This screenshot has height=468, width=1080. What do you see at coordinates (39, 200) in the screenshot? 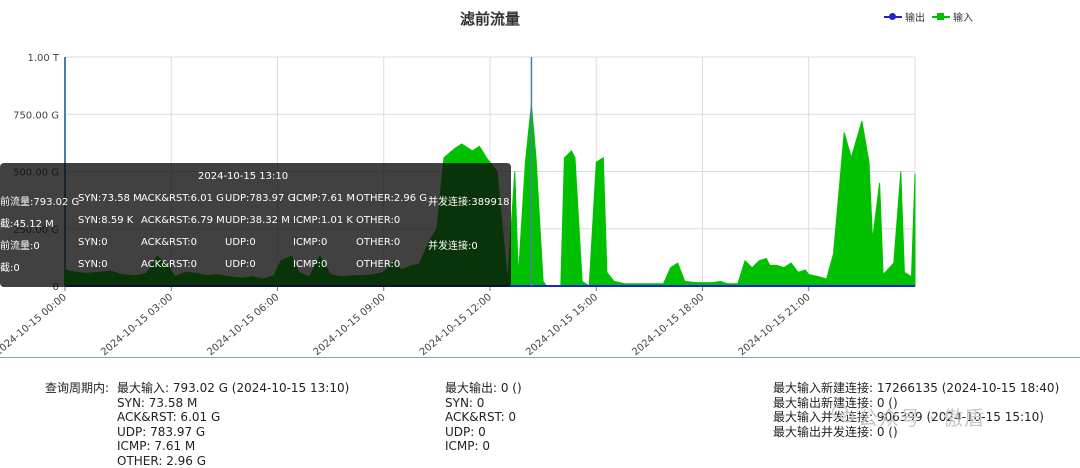
I see `tooltip-cell: 前流量:793.02 G` at bounding box center [39, 200].